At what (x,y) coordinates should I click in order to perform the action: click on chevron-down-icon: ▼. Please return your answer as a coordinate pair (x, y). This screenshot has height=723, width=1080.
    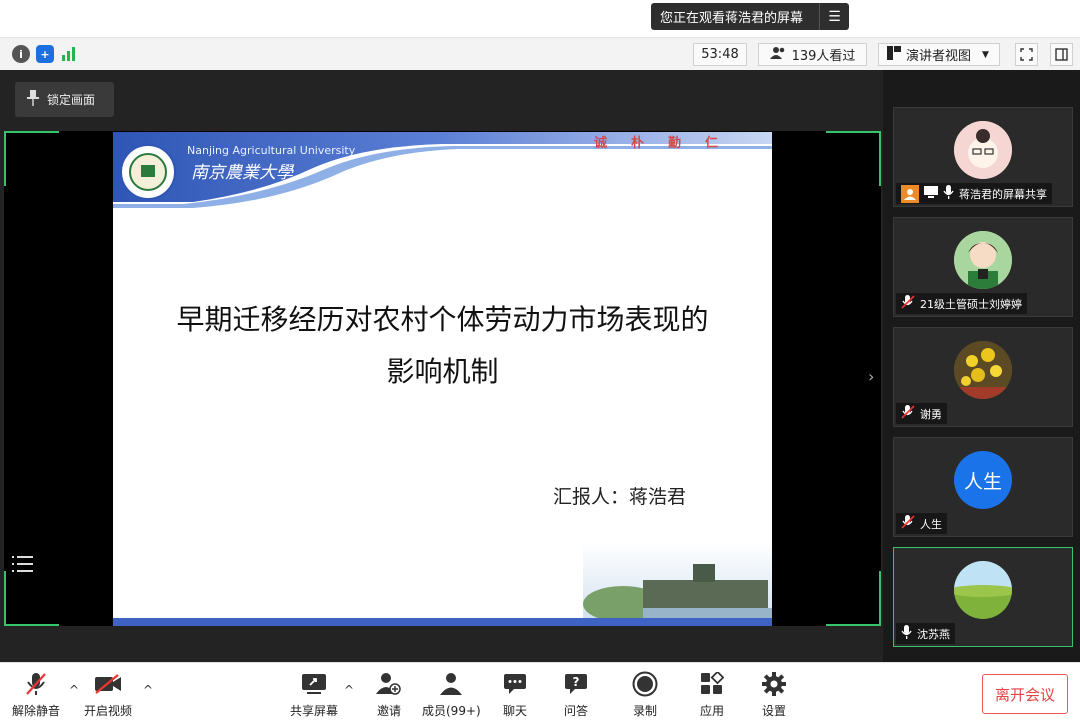
    Looking at the image, I should click on (985, 54).